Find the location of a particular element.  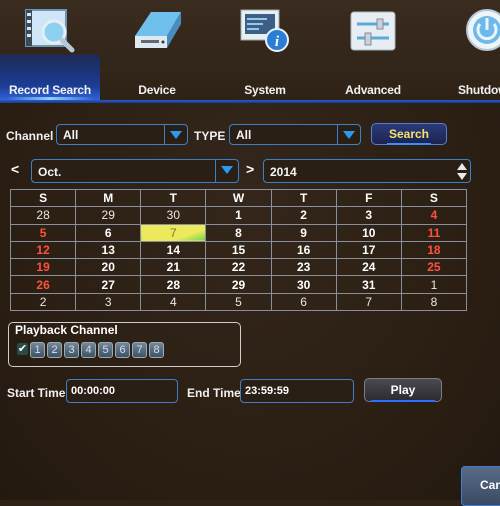

tab-label: Advanced is located at coordinates (373, 90).